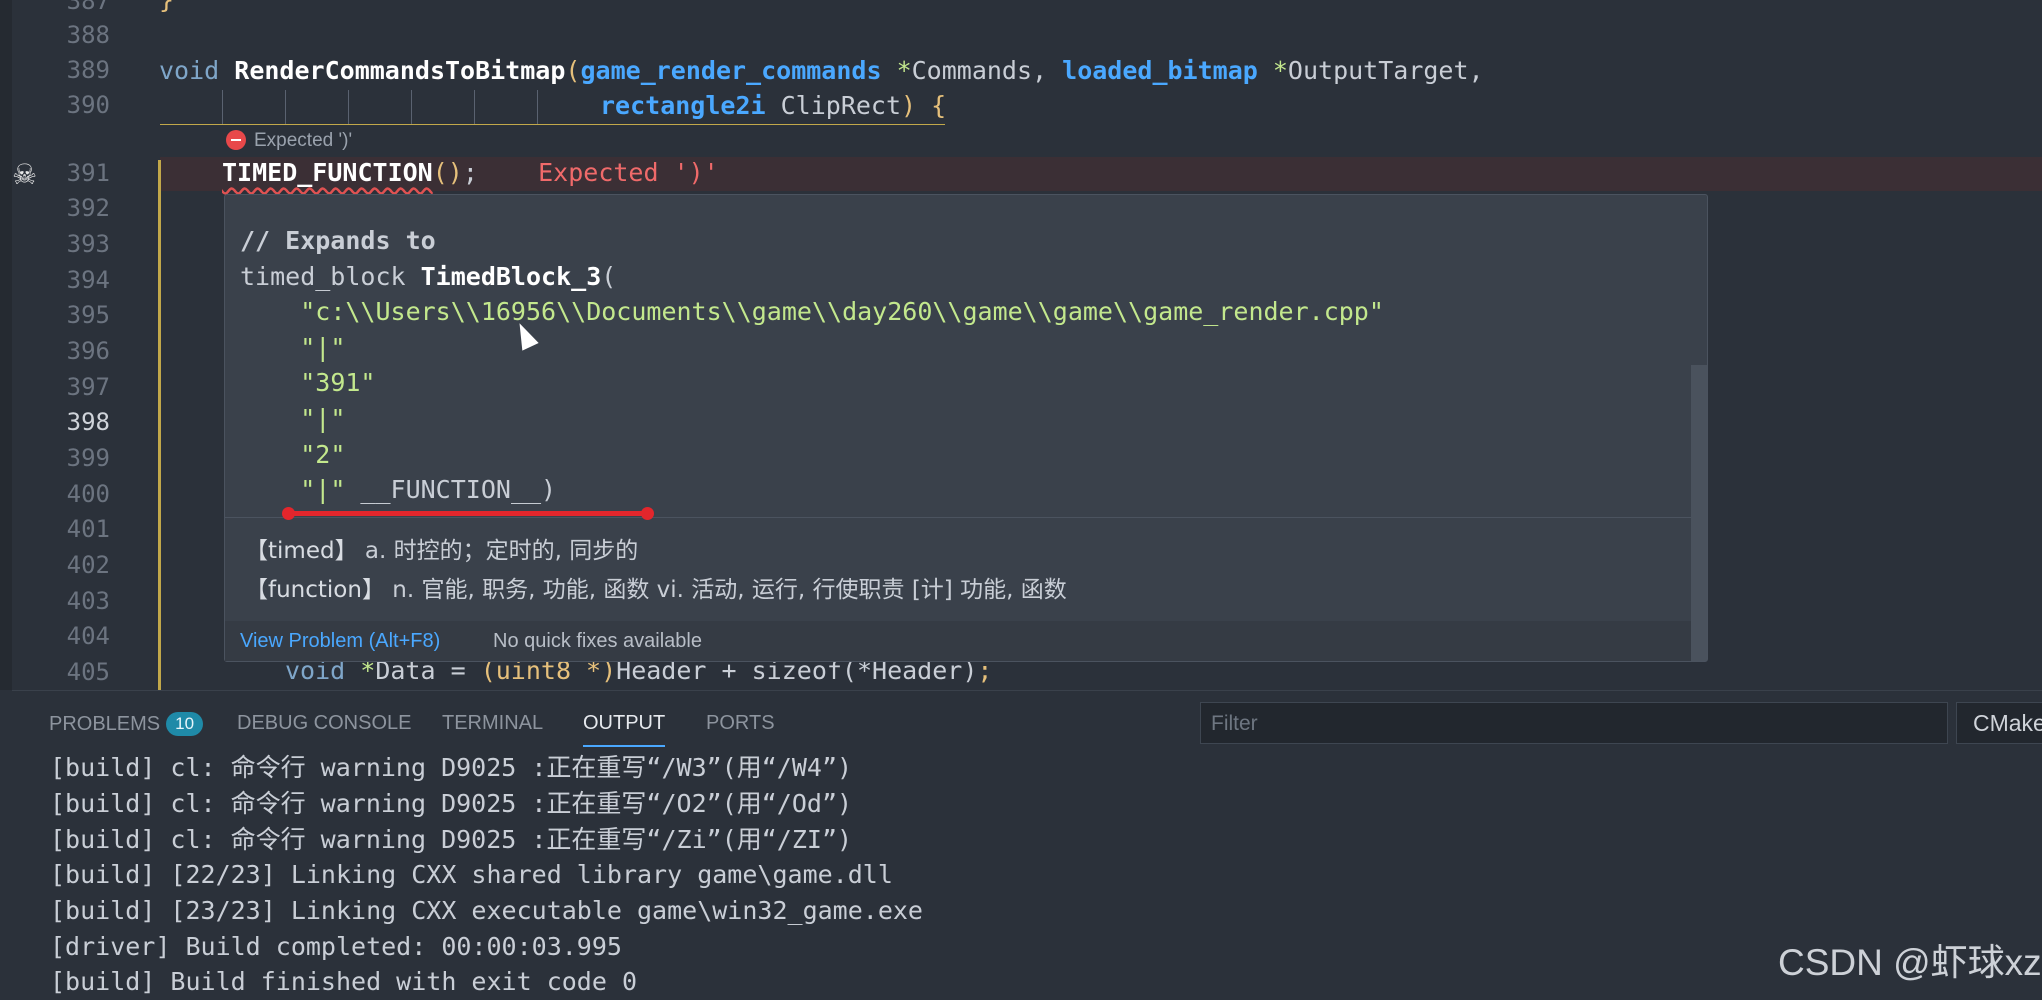  Describe the element at coordinates (340, 641) in the screenshot. I see `view-problem-link: View Problem (Alt+F8)` at that location.